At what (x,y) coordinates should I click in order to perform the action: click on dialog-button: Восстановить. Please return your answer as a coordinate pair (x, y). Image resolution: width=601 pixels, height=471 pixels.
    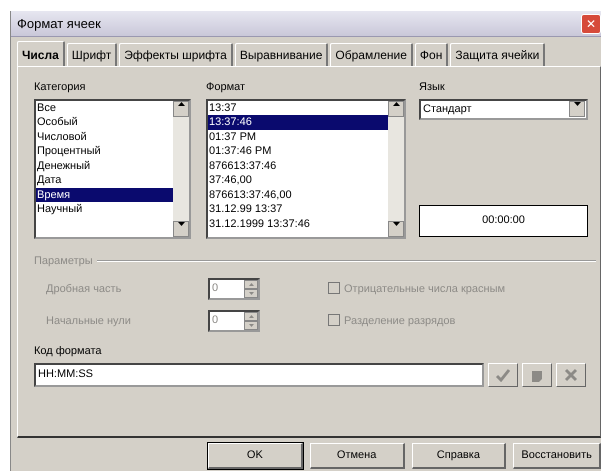
    Looking at the image, I should click on (557, 456).